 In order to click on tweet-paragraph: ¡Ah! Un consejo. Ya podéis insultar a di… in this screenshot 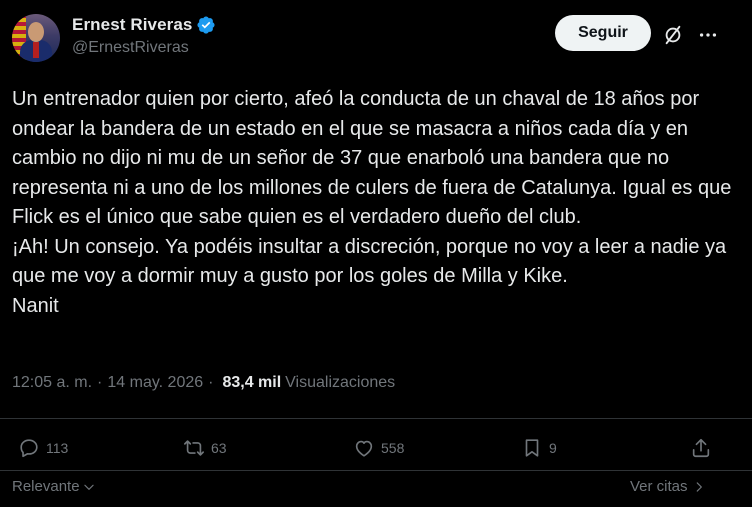, I will do `click(369, 261)`.